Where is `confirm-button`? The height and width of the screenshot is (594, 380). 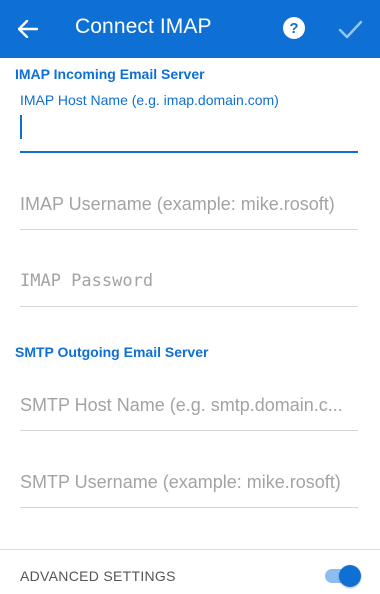 confirm-button is located at coordinates (350, 29).